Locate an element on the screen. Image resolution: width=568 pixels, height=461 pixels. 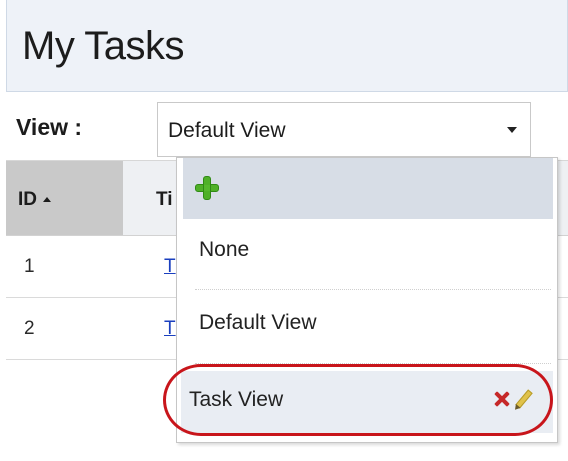
chevron-down-icon is located at coordinates (512, 130).